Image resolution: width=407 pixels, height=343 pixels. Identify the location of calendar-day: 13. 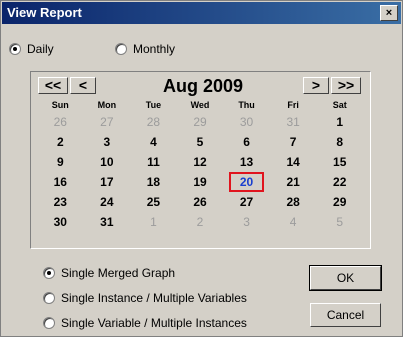
(246, 162).